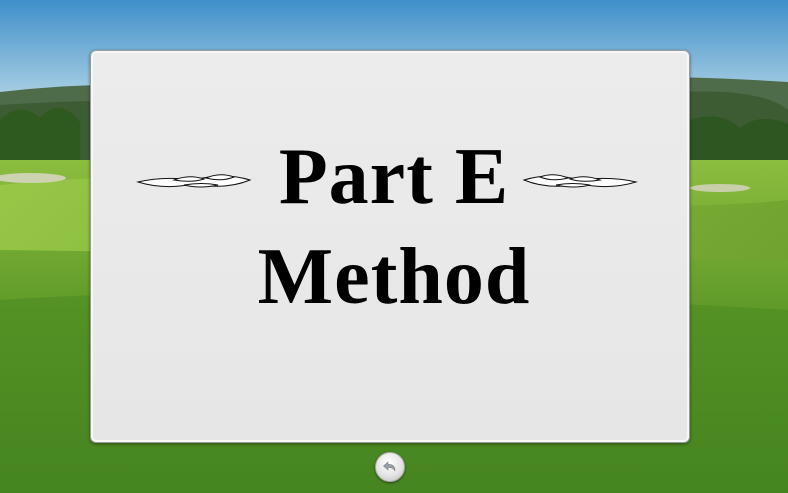 The width and height of the screenshot is (788, 493). I want to click on slide-title-method: Method, so click(394, 277).